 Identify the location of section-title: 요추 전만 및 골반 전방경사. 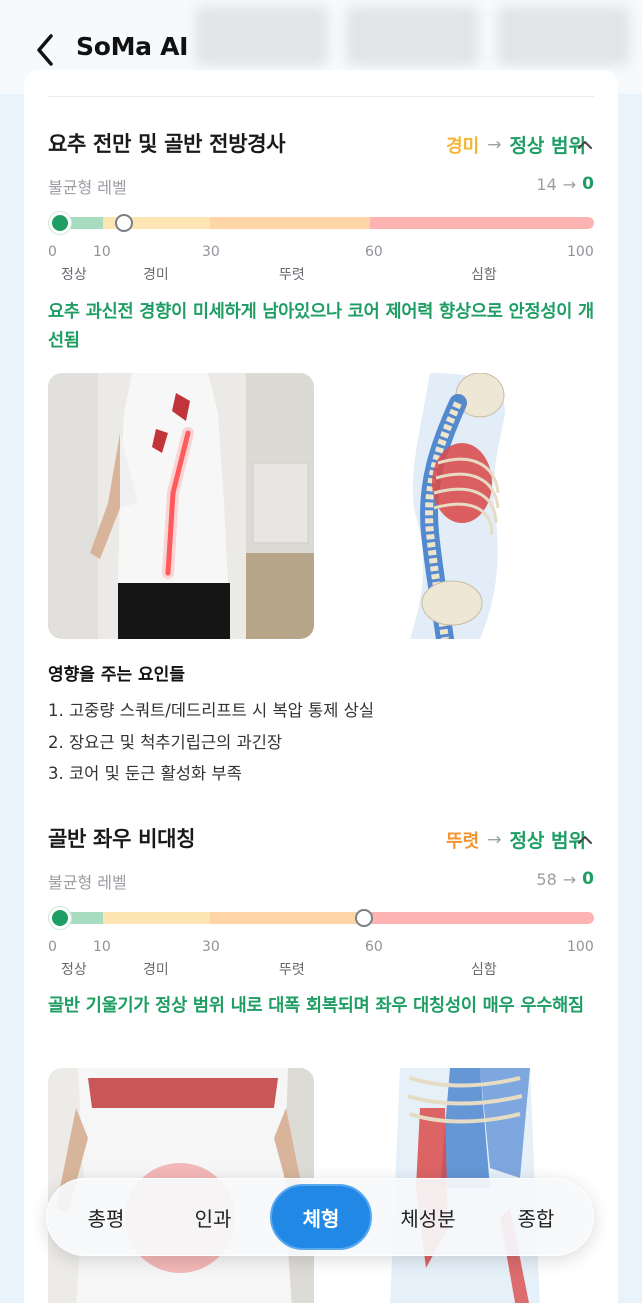
(167, 144).